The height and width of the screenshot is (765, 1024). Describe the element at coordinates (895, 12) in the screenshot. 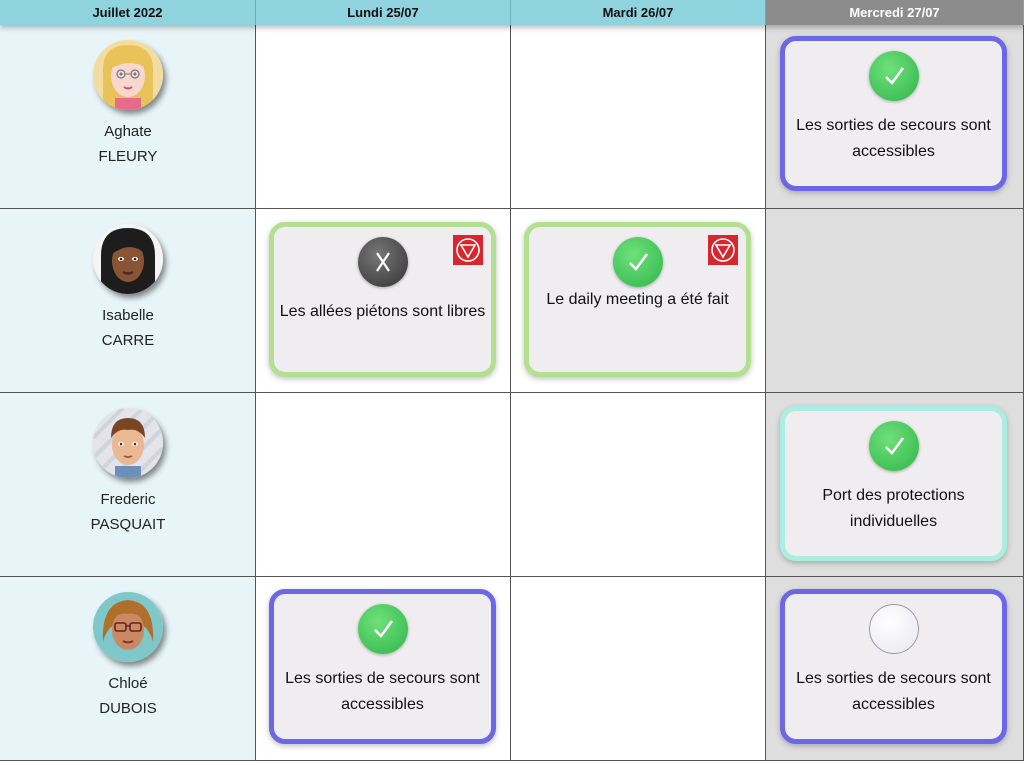

I see `day-header-mercredi: Mercredi 27/07` at that location.